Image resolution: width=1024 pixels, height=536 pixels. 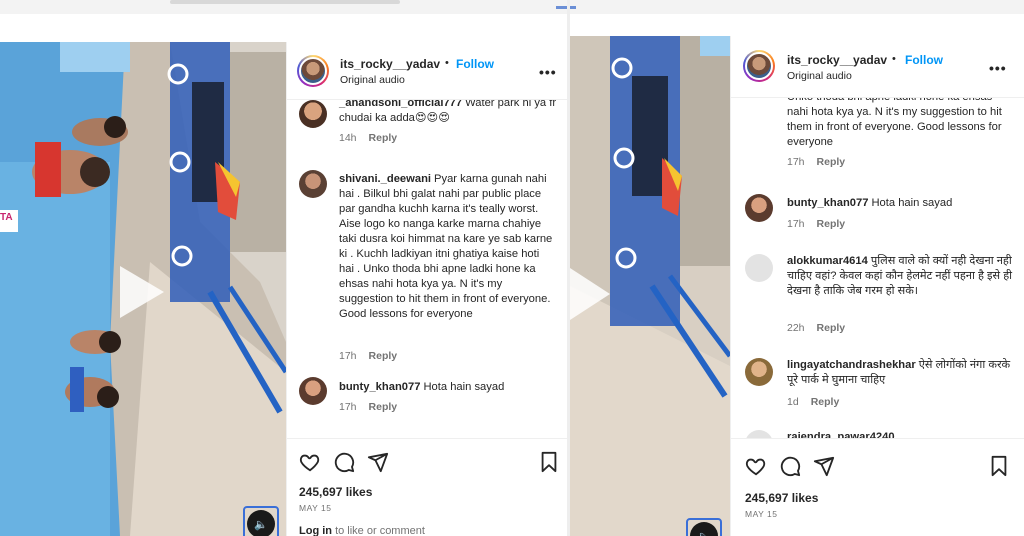 What do you see at coordinates (385, 179) in the screenshot?
I see `comment-username: shivani._deewani` at bounding box center [385, 179].